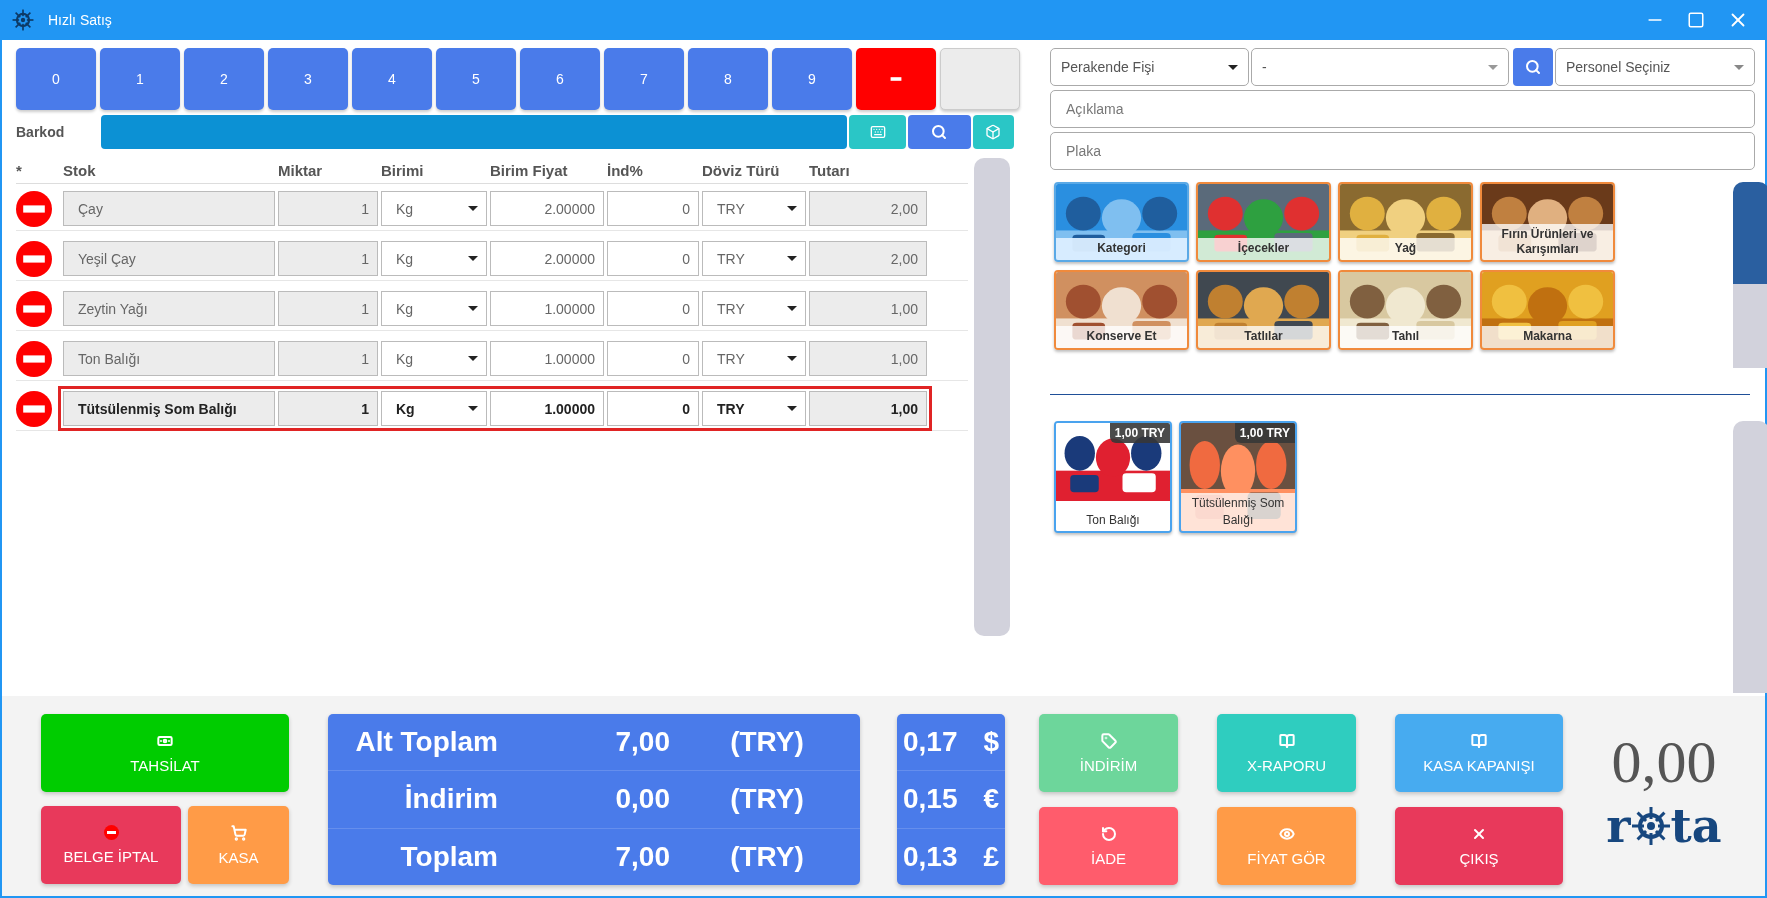  I want to click on receipt-type-select: Perakende Fişi, so click(1149, 67).